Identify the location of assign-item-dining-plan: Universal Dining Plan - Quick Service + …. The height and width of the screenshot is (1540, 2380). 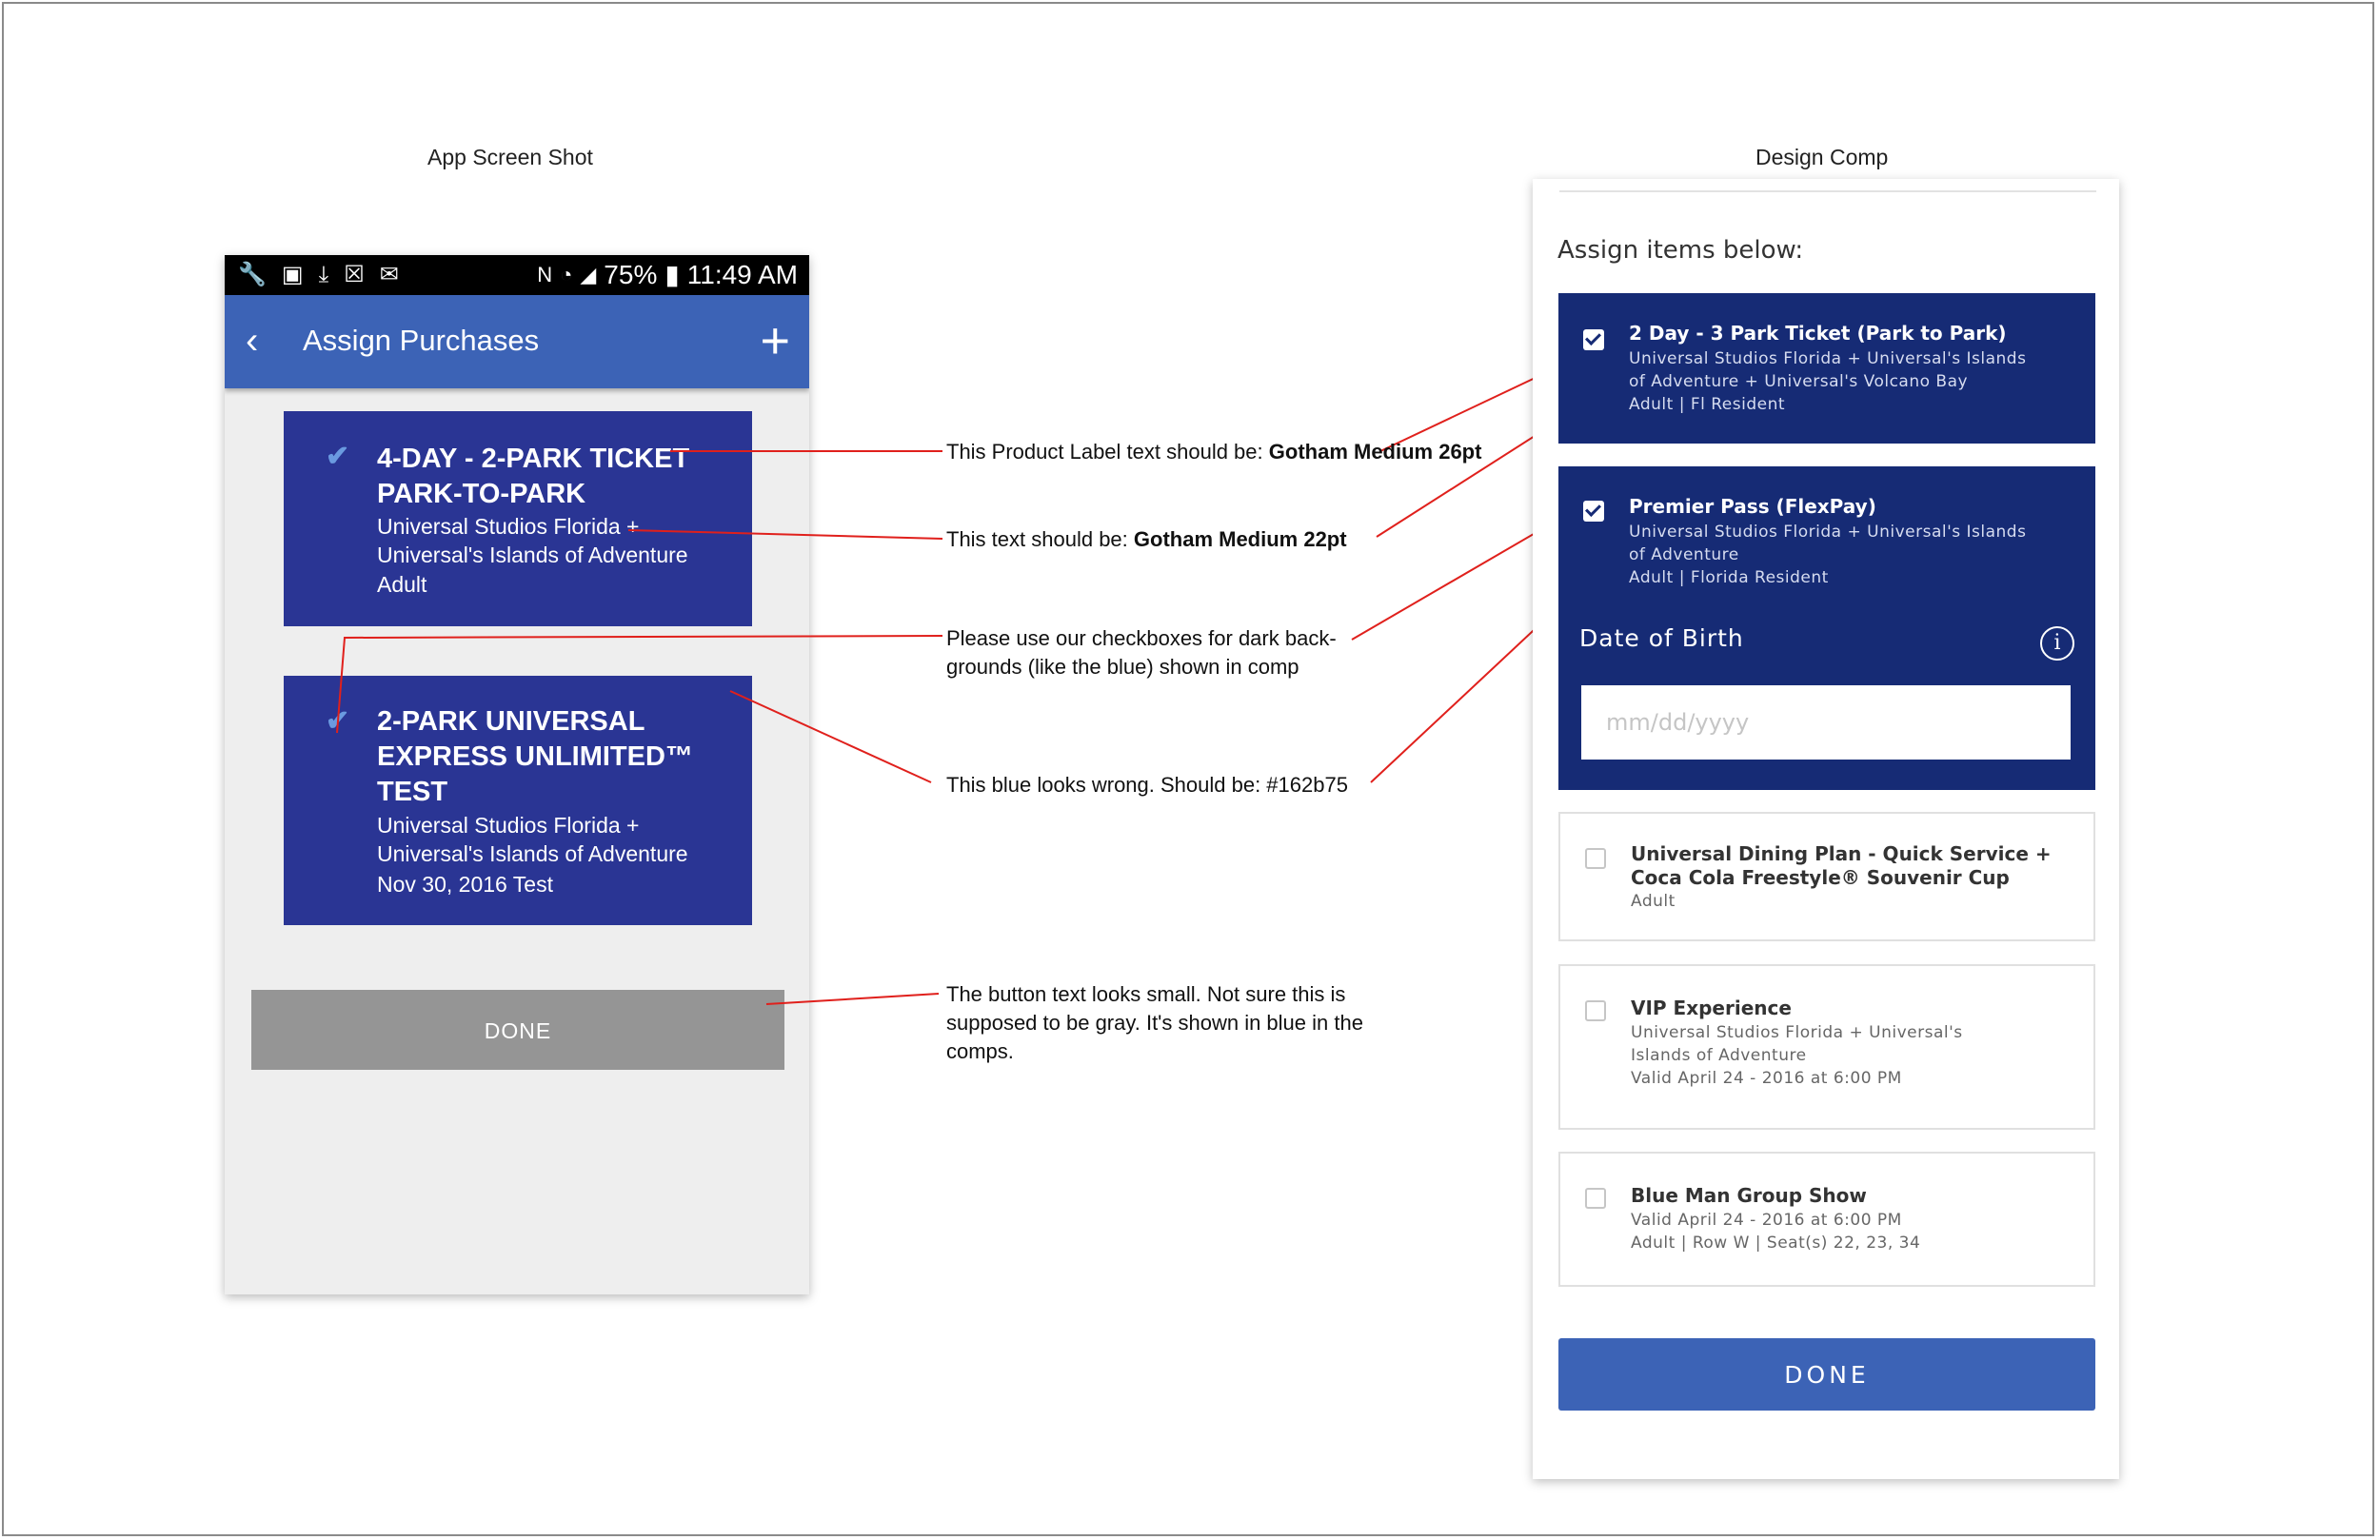
(1826, 876).